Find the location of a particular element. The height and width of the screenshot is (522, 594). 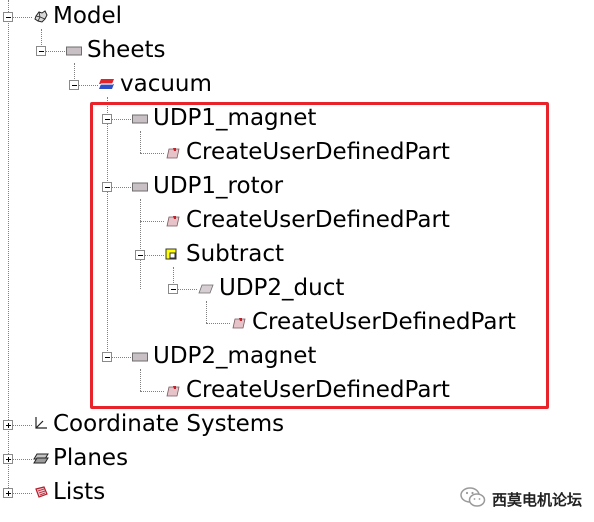

planes-icon is located at coordinates (41, 458).